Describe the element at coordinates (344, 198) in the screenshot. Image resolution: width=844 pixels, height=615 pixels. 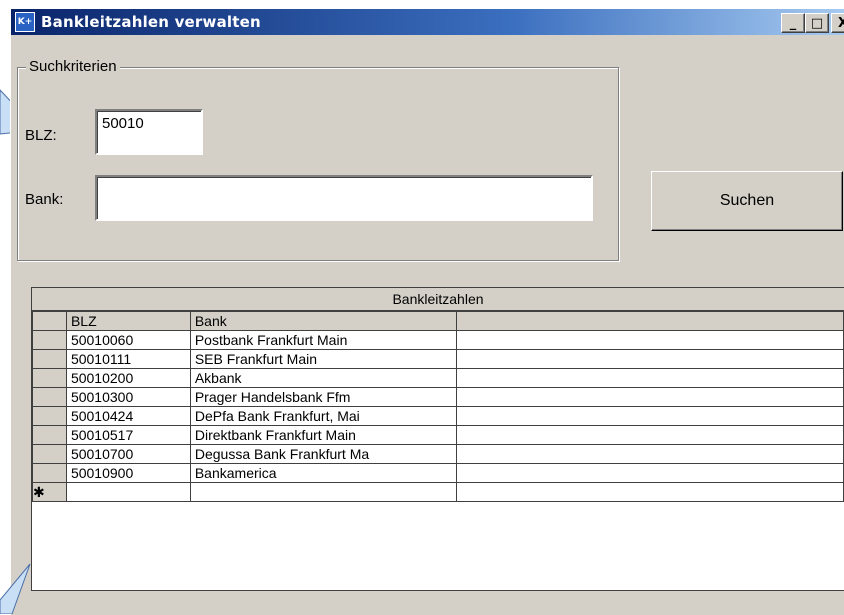
I see `bank-input` at that location.